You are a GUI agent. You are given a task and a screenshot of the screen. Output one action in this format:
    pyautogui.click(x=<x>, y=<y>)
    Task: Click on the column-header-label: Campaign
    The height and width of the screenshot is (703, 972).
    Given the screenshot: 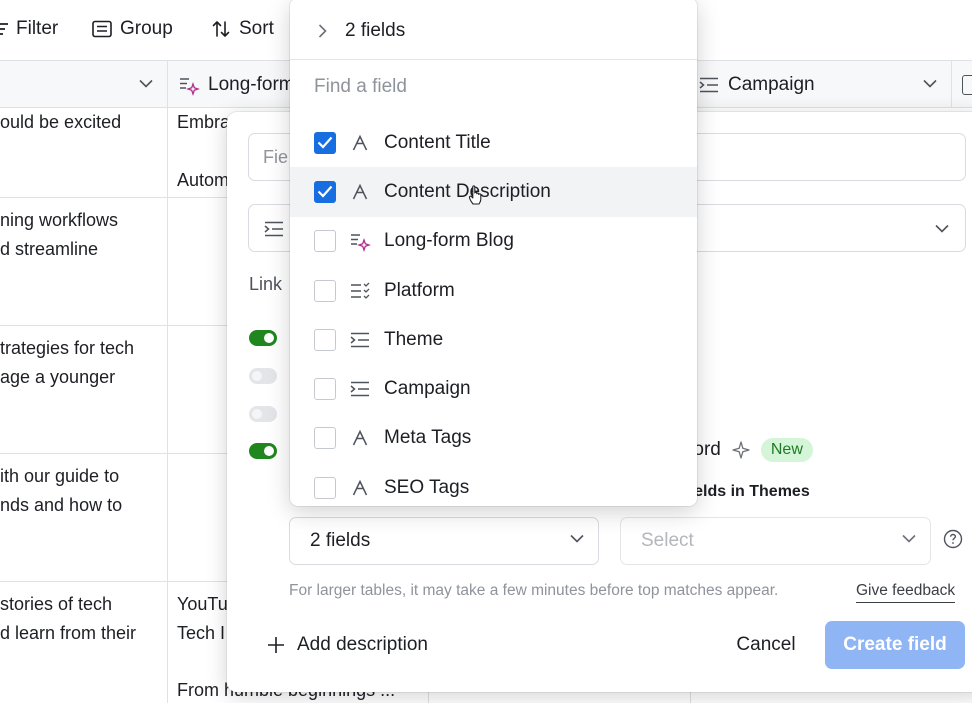 What is the action you would take?
    pyautogui.click(x=771, y=84)
    